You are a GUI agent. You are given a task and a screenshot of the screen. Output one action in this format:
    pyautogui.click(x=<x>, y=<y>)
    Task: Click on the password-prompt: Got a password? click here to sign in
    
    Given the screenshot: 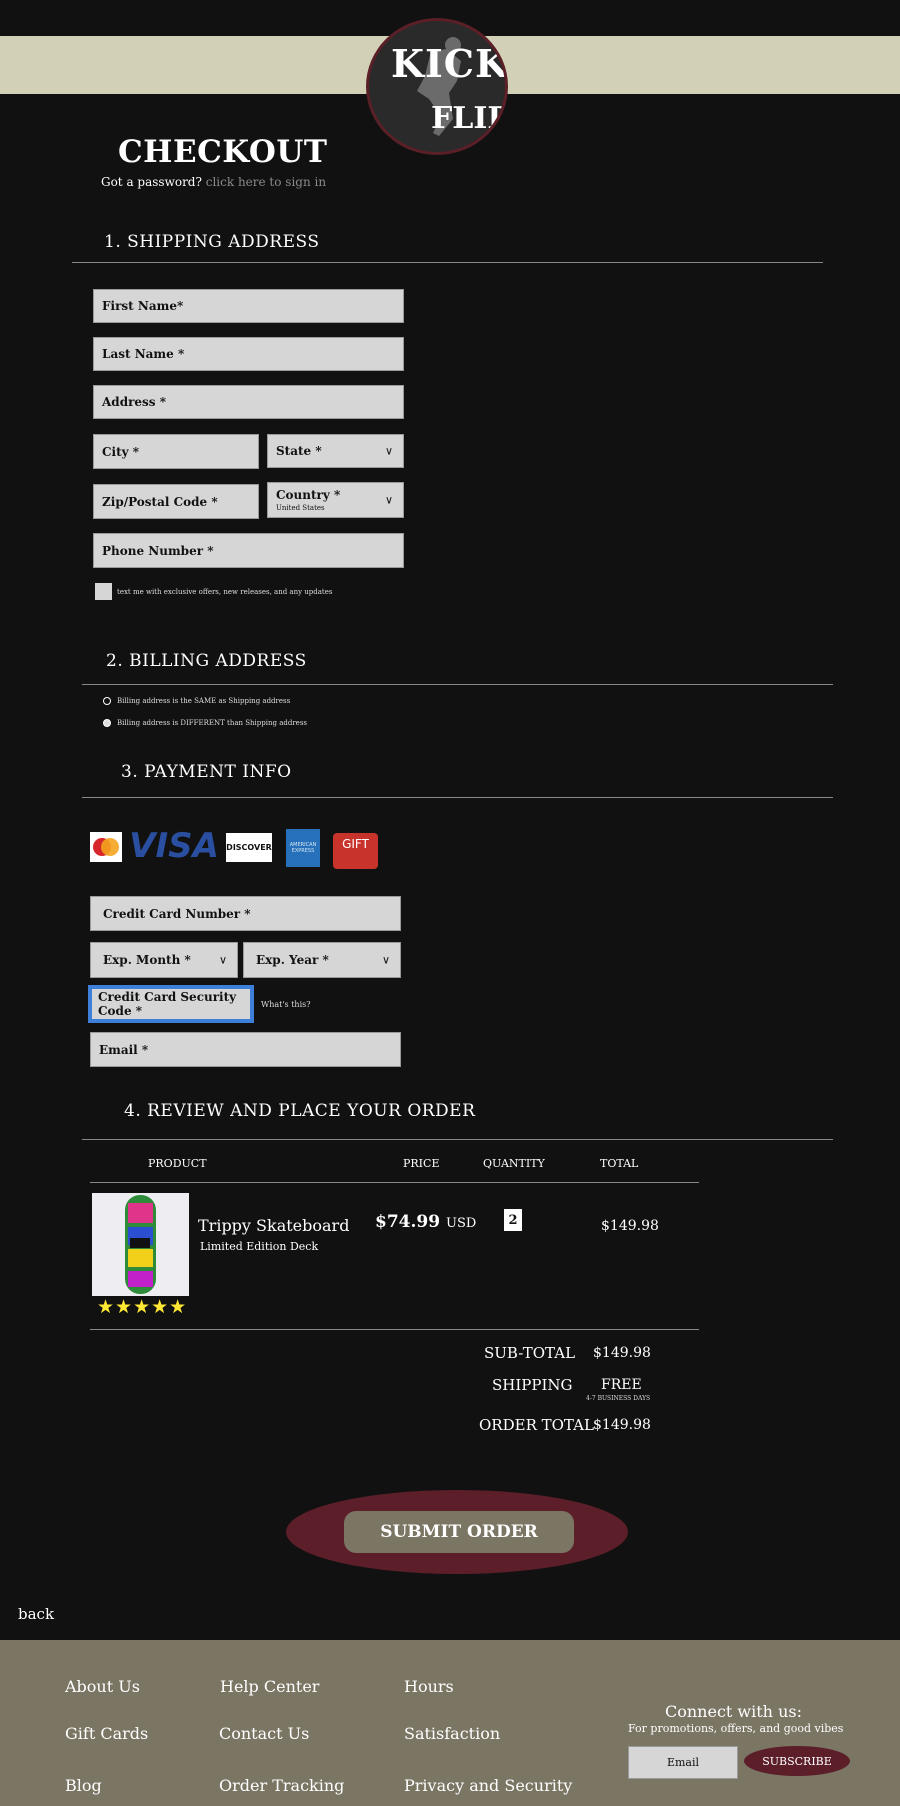 What is the action you would take?
    pyautogui.click(x=213, y=182)
    